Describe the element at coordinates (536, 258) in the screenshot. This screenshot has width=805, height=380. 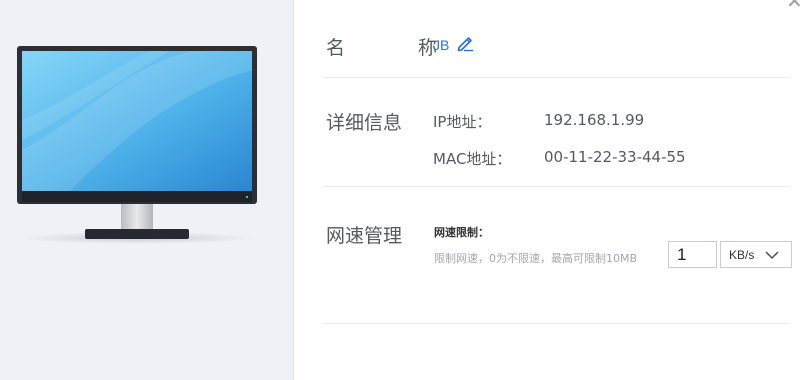
I see `speed-limit-hint: 限制网速，0为不限速，最高可限制10MB` at that location.